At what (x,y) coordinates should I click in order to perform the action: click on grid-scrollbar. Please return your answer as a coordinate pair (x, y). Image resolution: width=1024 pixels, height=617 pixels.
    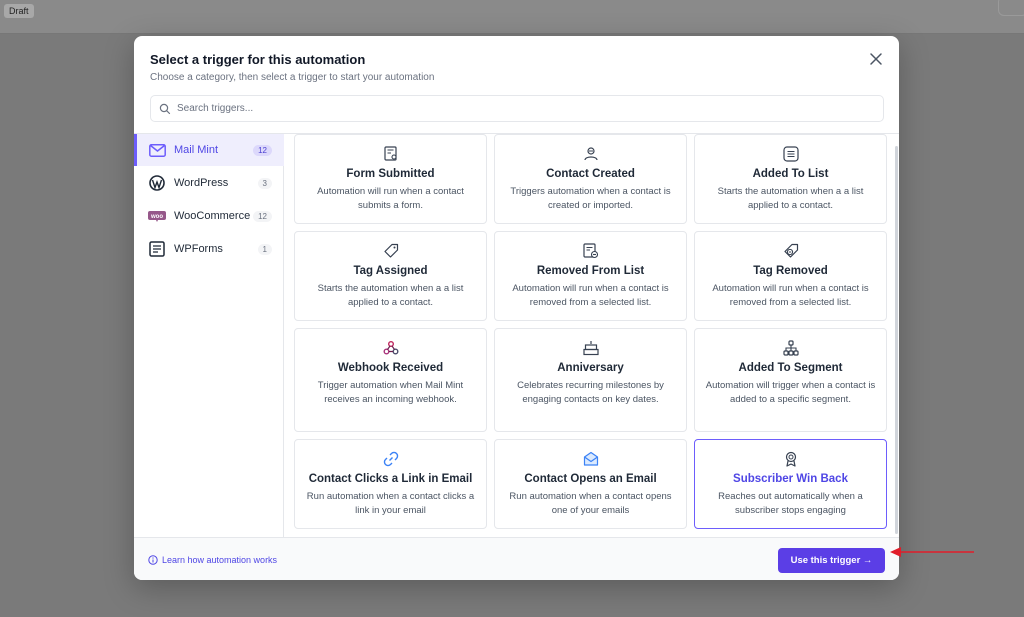
    Looking at the image, I should click on (896, 340).